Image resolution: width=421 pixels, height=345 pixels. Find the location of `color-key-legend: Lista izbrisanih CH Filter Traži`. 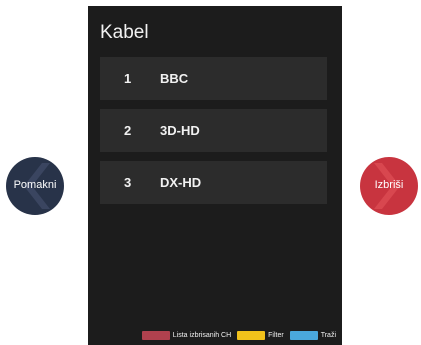

color-key-legend: Lista izbrisanih CH Filter Traži is located at coordinates (215, 335).